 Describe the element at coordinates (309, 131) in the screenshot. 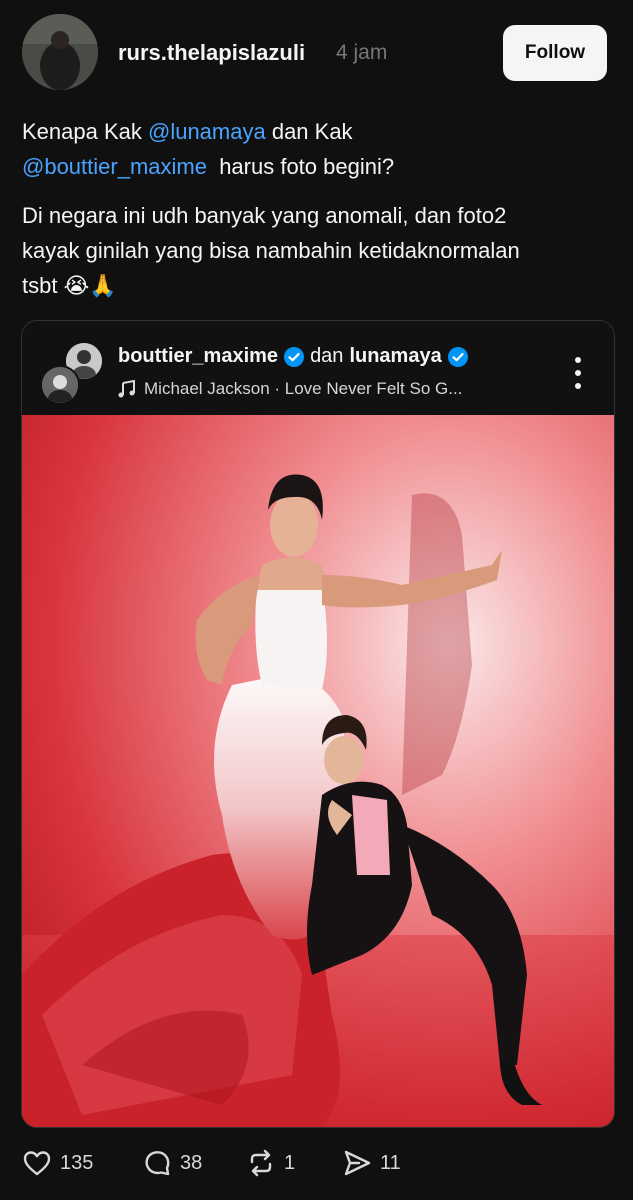

I see `text-fragment: dan Kak` at that location.